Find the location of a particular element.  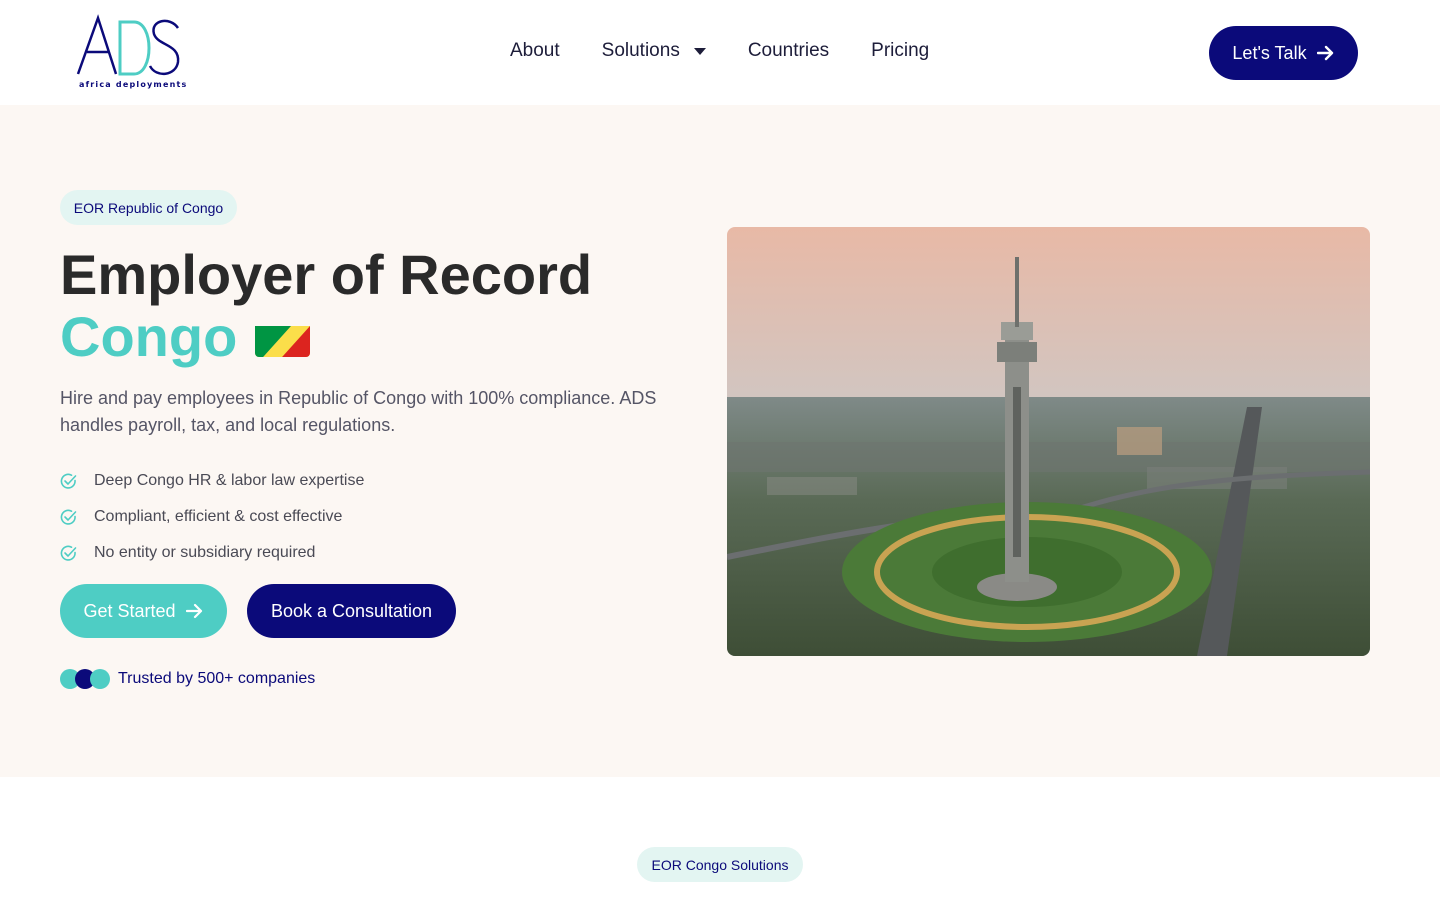

congo-flag-icon is located at coordinates (283, 337).